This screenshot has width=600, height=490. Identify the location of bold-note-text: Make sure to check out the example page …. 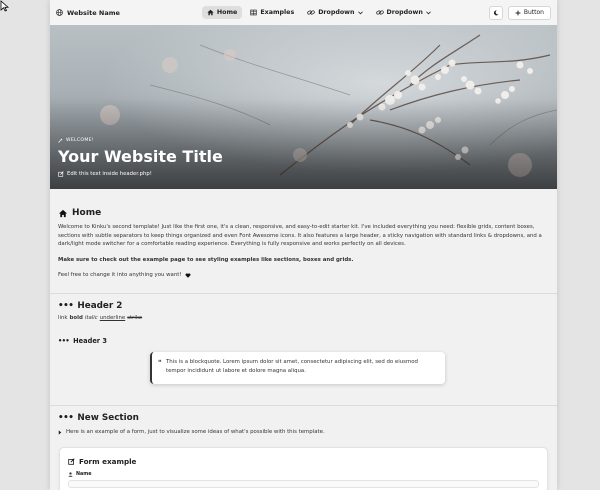
(206, 259).